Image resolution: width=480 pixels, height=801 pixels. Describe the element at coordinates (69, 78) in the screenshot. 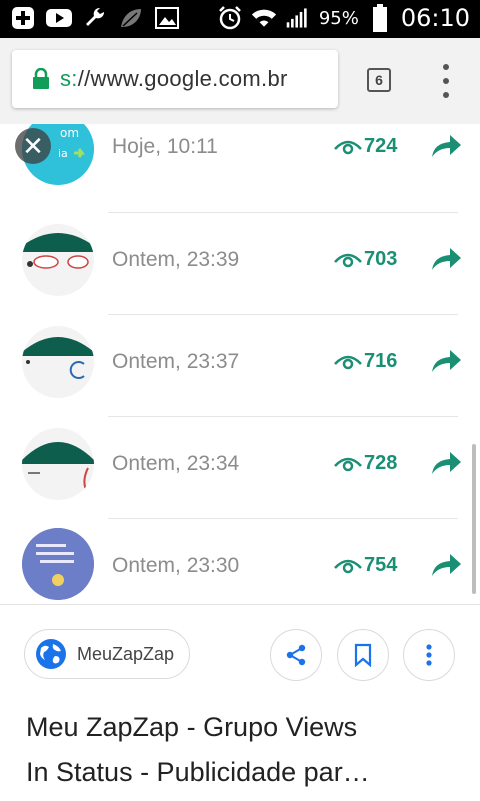

I see `url-scheme: s:` at that location.